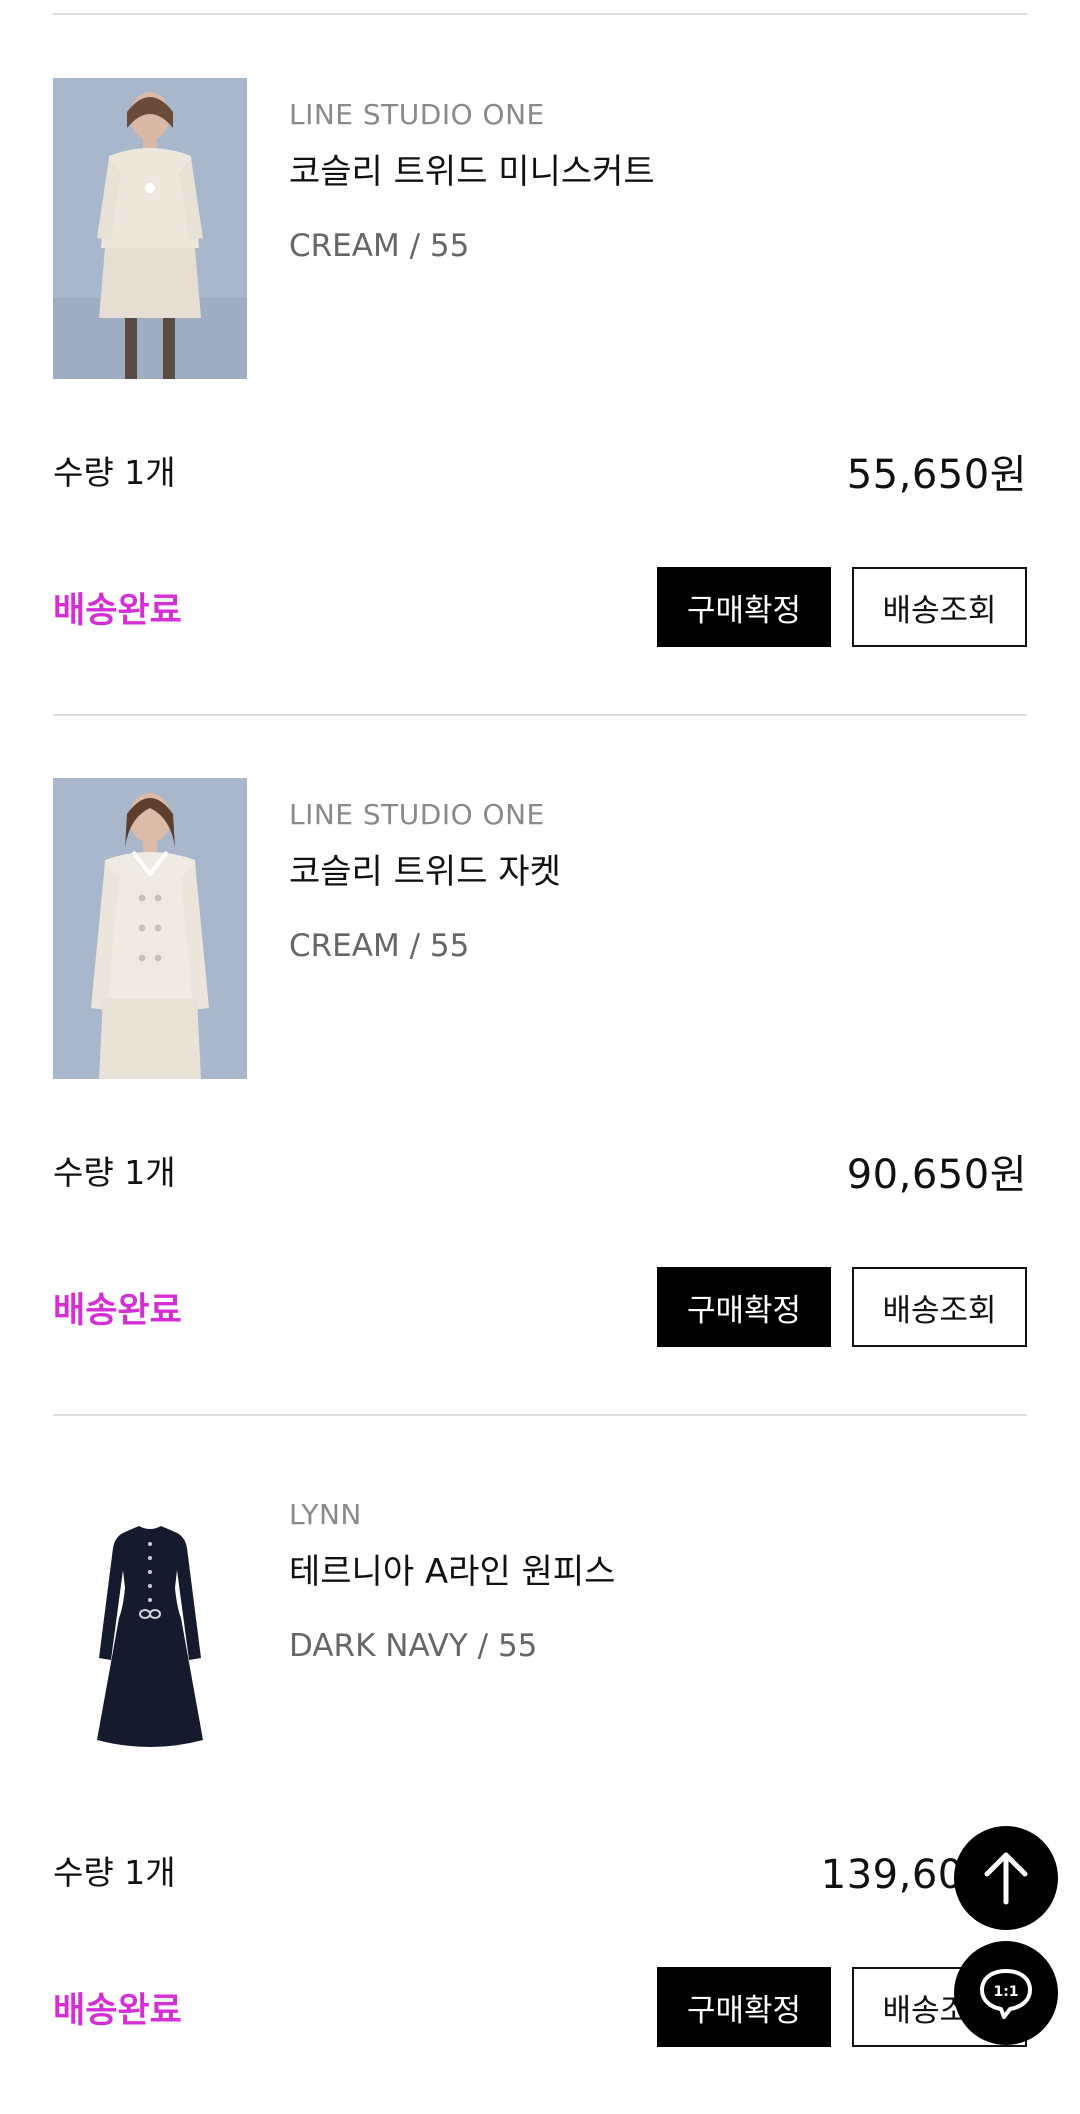  I want to click on scroll-to-top-button, so click(1006, 1878).